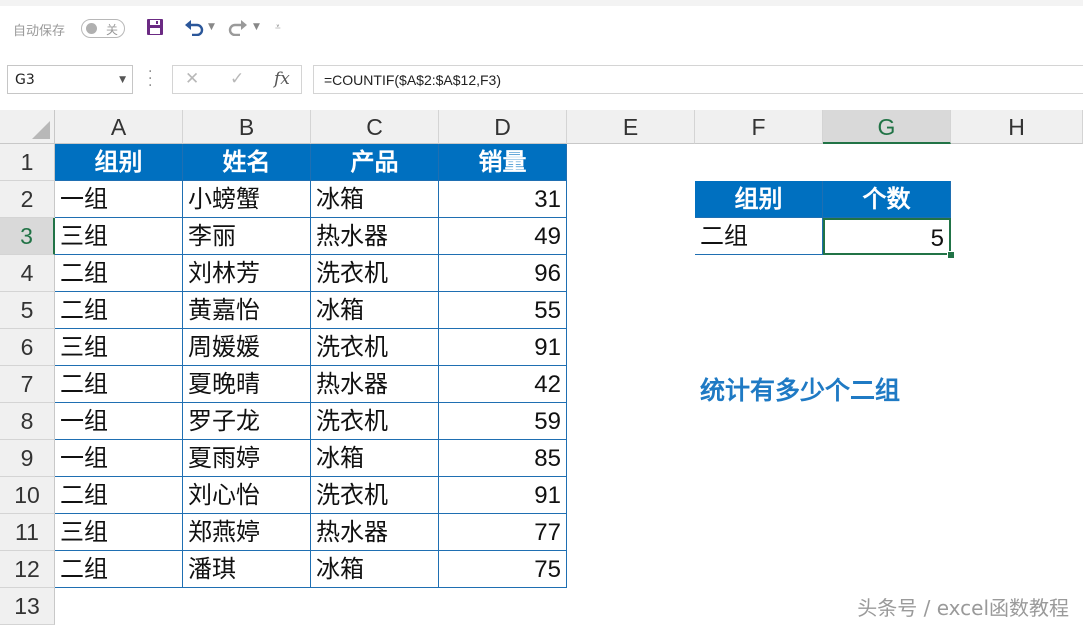  What do you see at coordinates (247, 236) in the screenshot?
I see `table-cell: 李丽` at bounding box center [247, 236].